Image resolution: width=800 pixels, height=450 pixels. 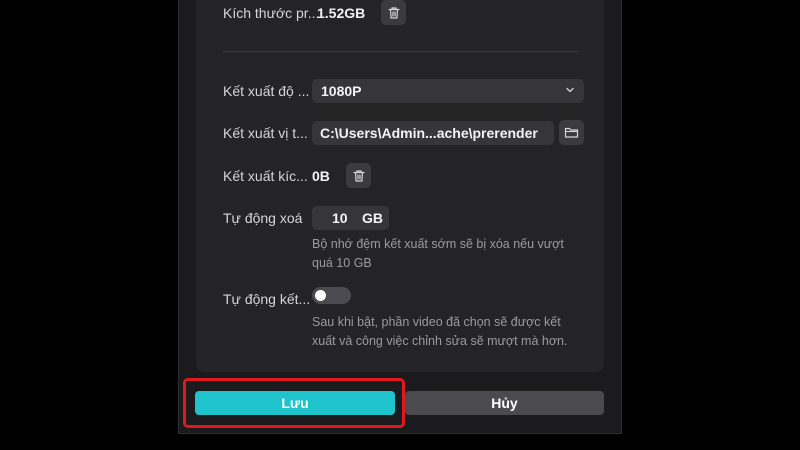 I want to click on chevron-down-icon, so click(x=570, y=90).